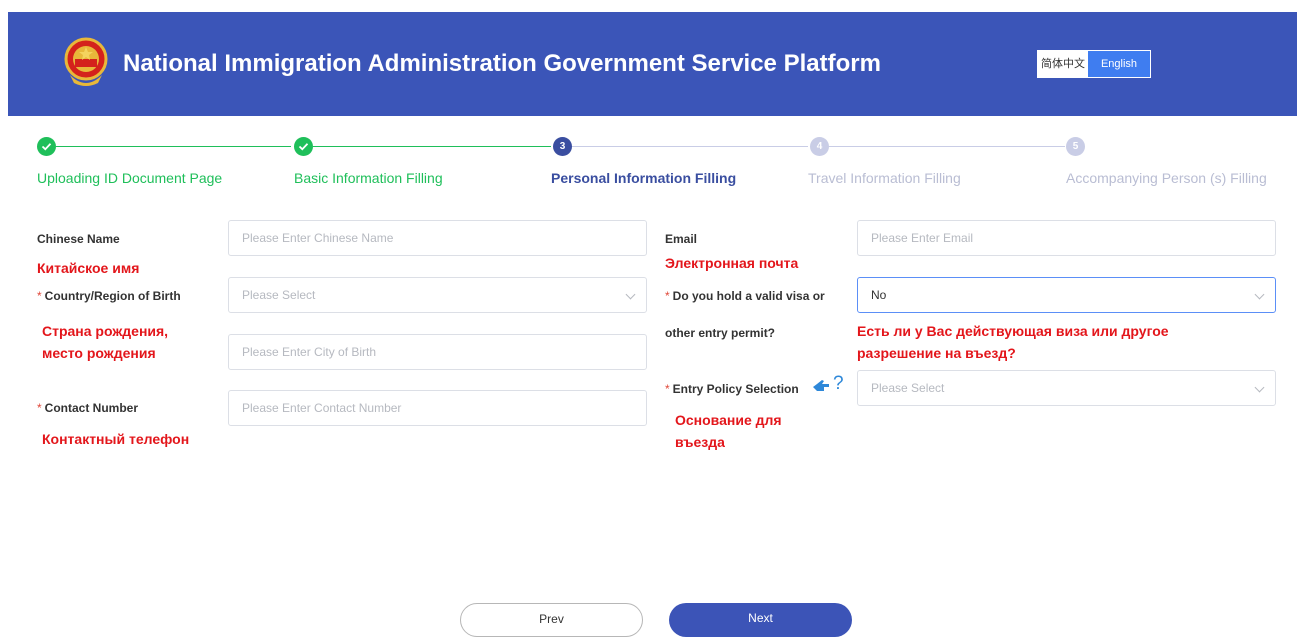  I want to click on next-button: Next, so click(760, 620).